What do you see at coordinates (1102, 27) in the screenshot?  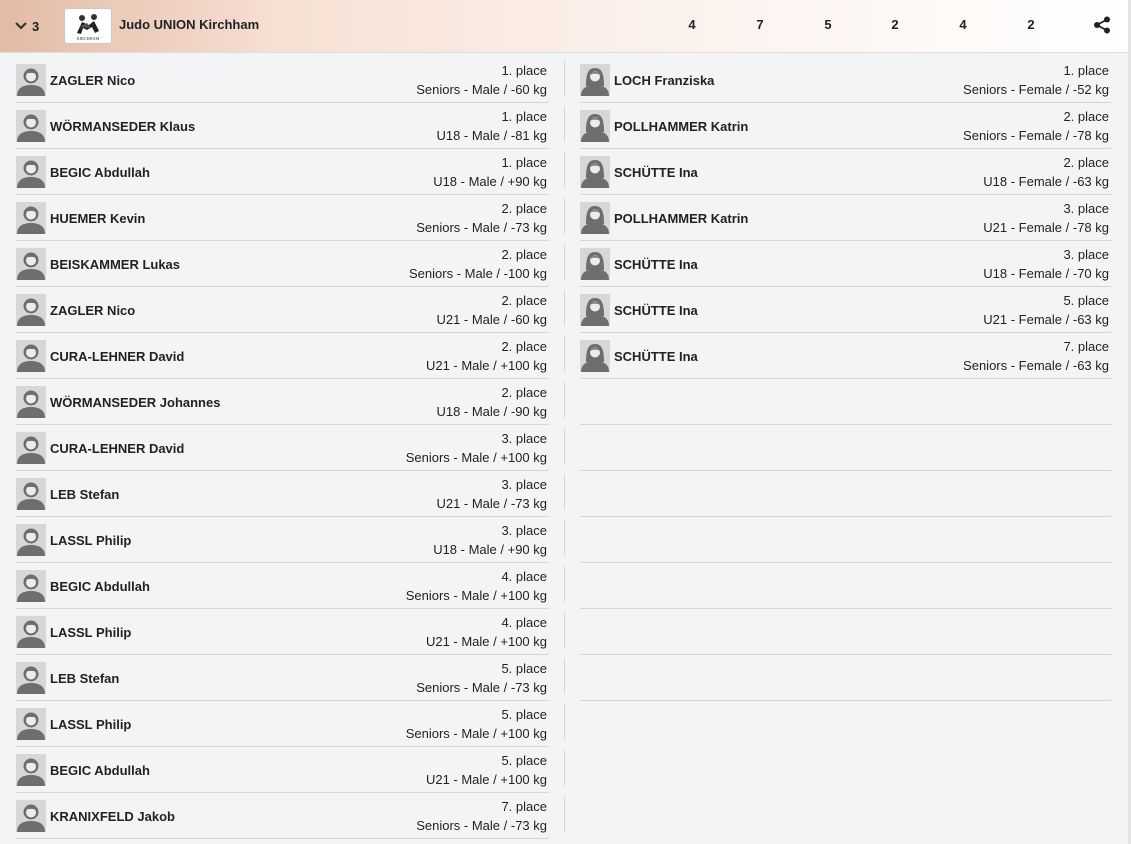 I see `share-button` at bounding box center [1102, 27].